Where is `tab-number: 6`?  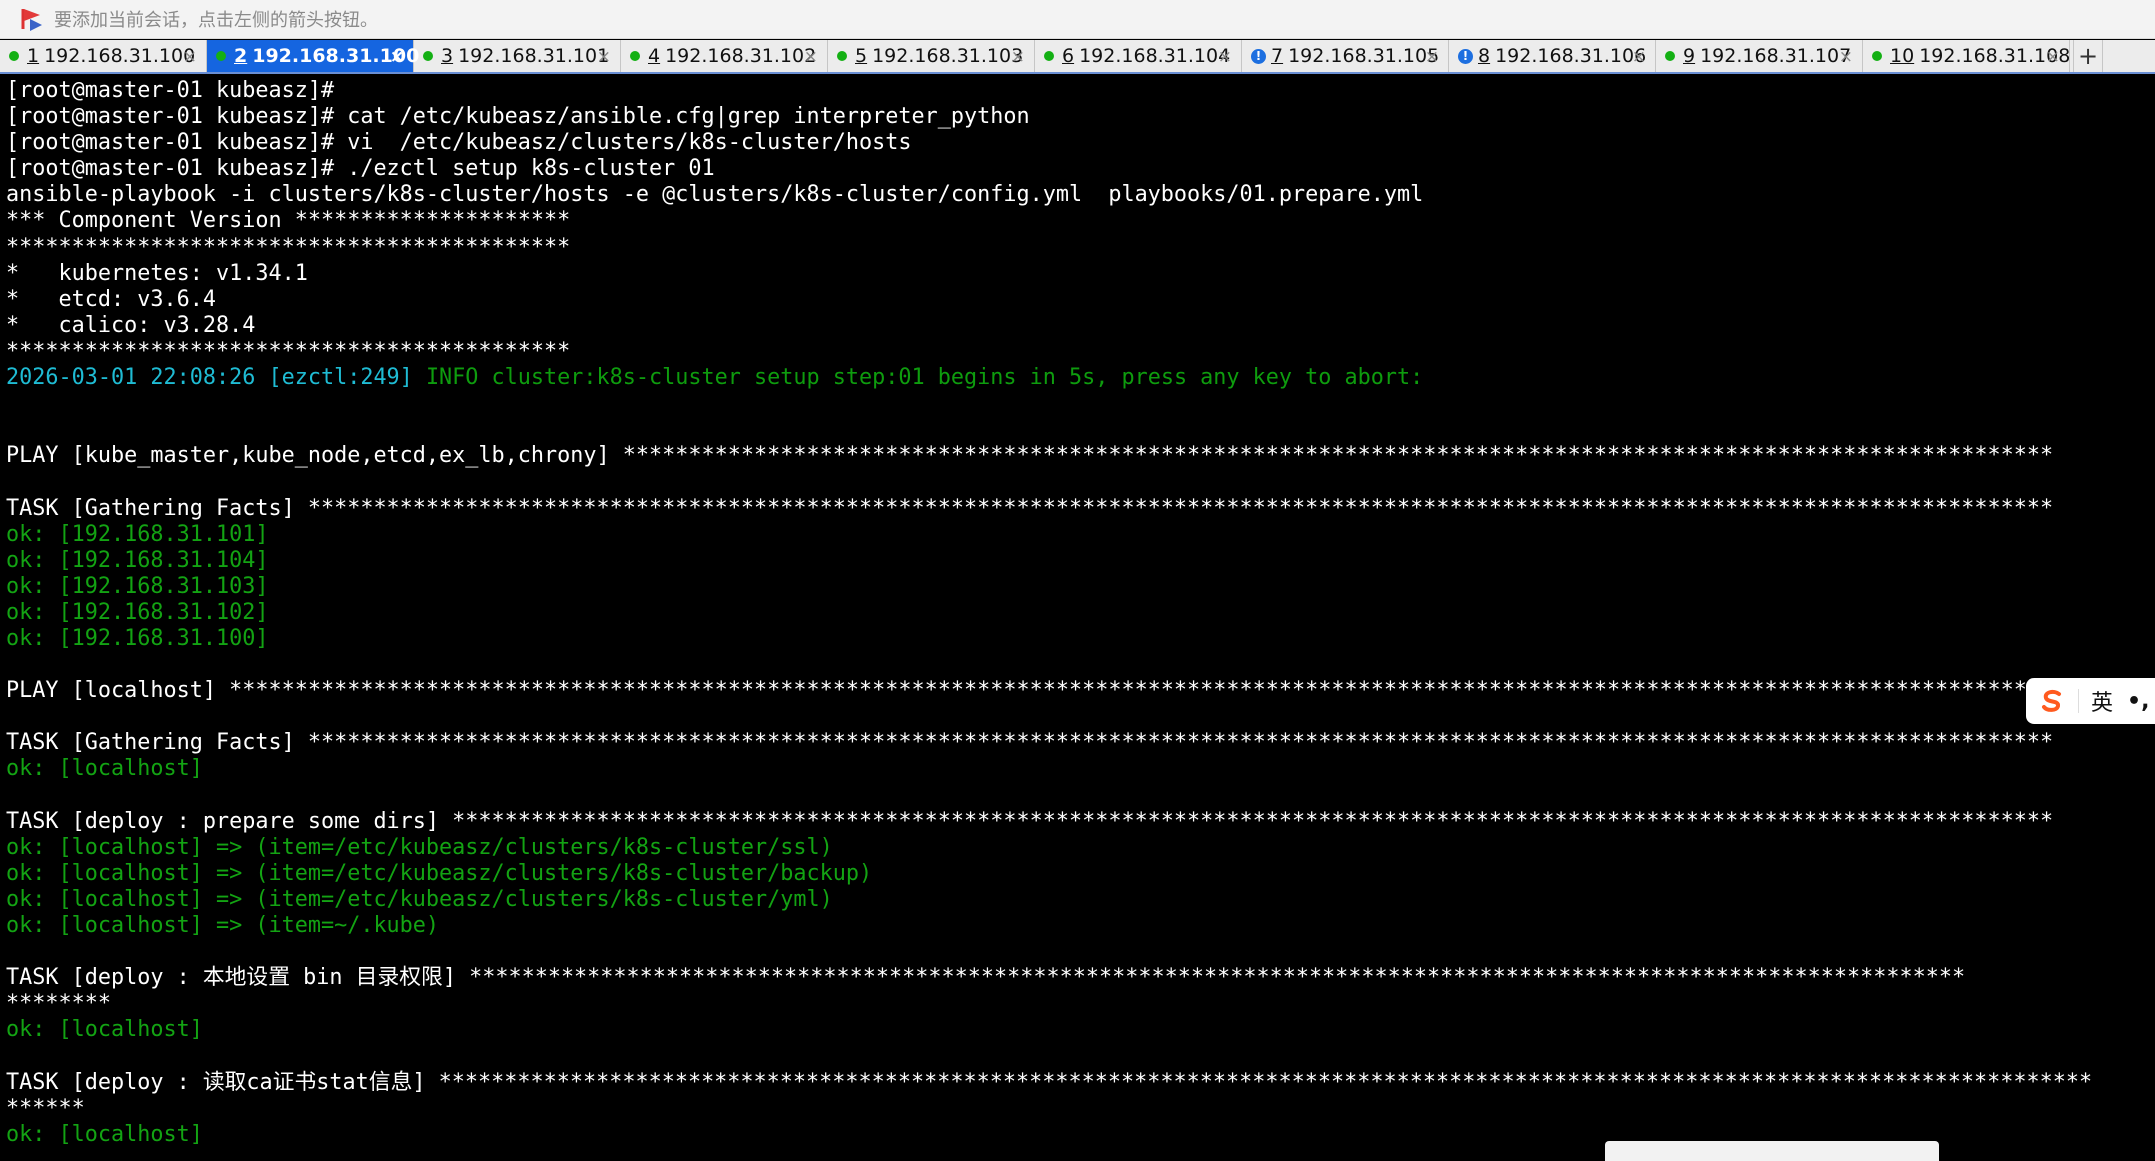 tab-number: 6 is located at coordinates (1068, 56).